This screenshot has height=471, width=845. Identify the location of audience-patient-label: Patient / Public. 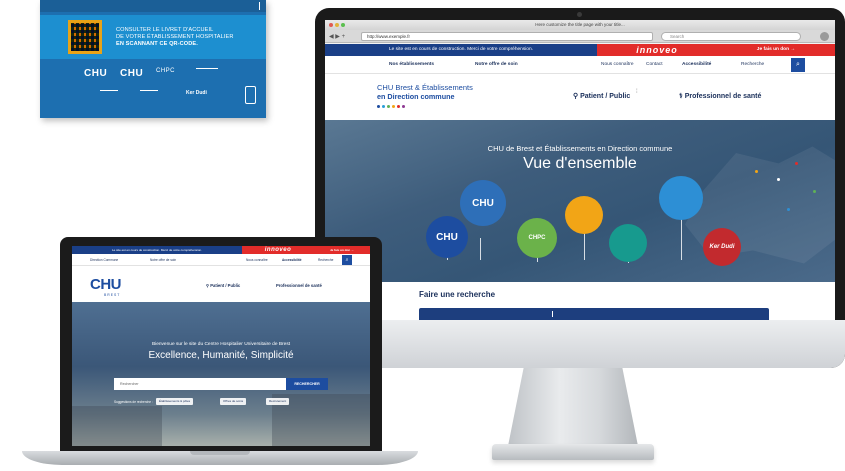
(605, 96).